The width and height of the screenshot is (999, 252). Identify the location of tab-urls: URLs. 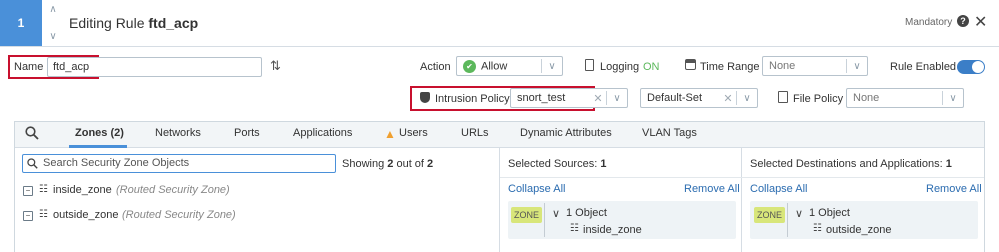
(475, 133).